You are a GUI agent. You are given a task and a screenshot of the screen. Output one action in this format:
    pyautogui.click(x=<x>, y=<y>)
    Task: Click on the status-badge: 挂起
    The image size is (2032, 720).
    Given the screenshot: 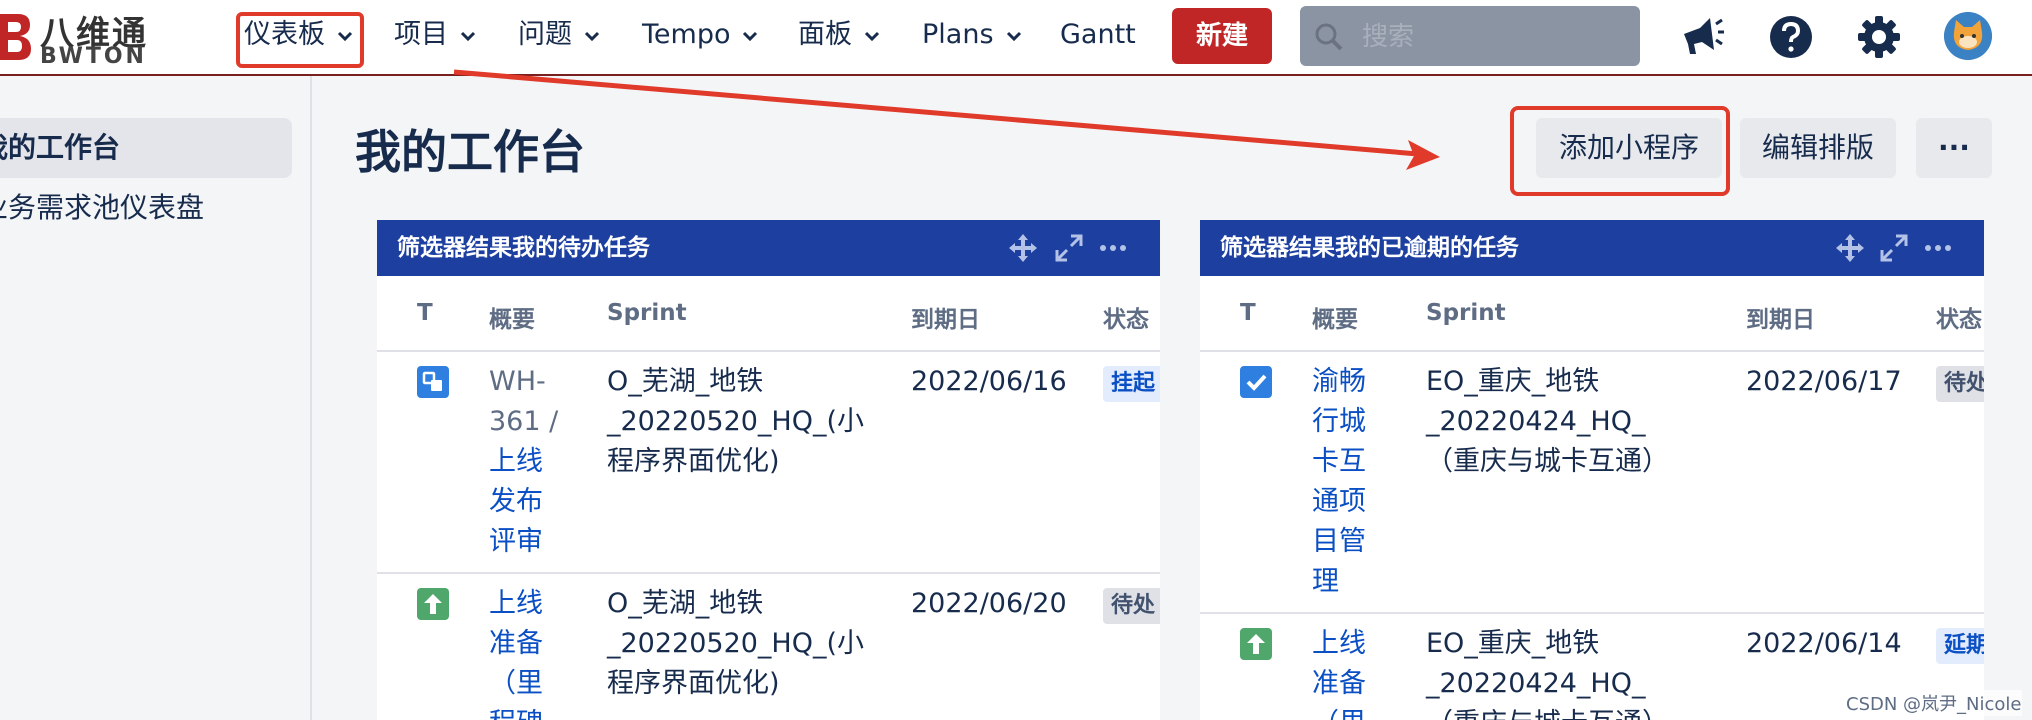 What is the action you would take?
    pyautogui.click(x=1131, y=384)
    